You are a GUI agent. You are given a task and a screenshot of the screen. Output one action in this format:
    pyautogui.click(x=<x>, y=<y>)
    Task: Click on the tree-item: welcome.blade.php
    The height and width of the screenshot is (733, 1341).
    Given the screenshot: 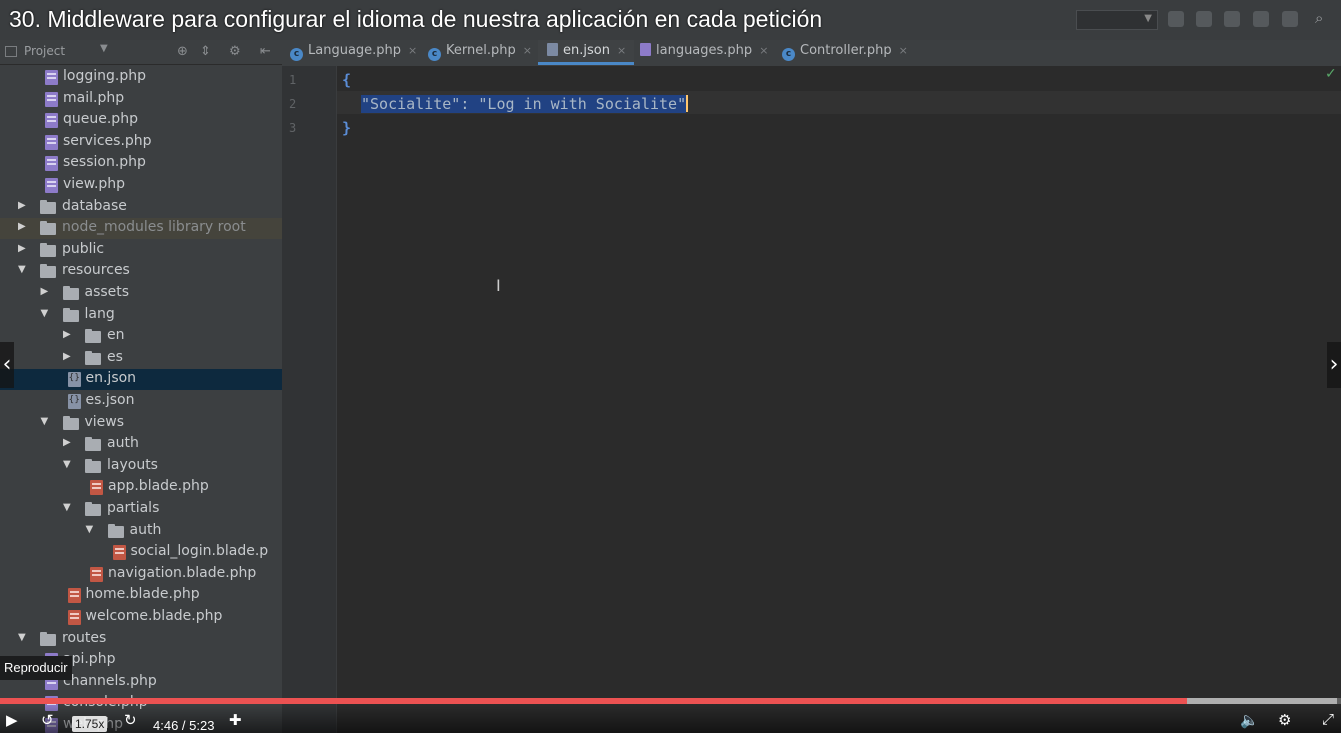 What is the action you would take?
    pyautogui.click(x=141, y=617)
    